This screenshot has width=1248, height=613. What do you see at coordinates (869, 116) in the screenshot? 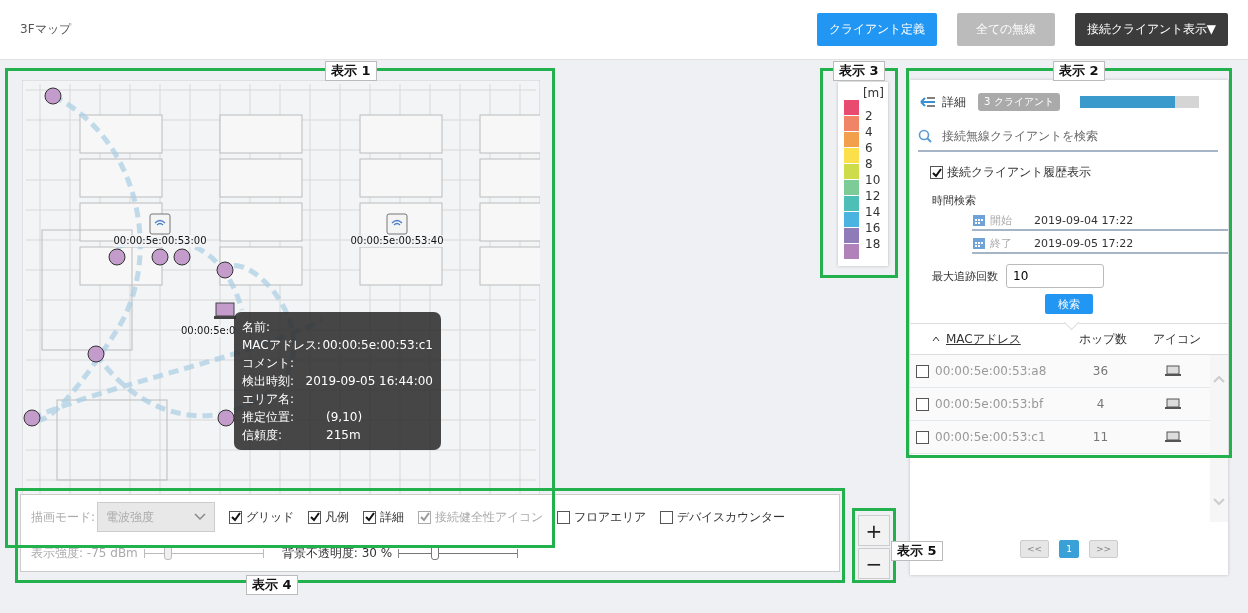
I see `legend-label: 2` at bounding box center [869, 116].